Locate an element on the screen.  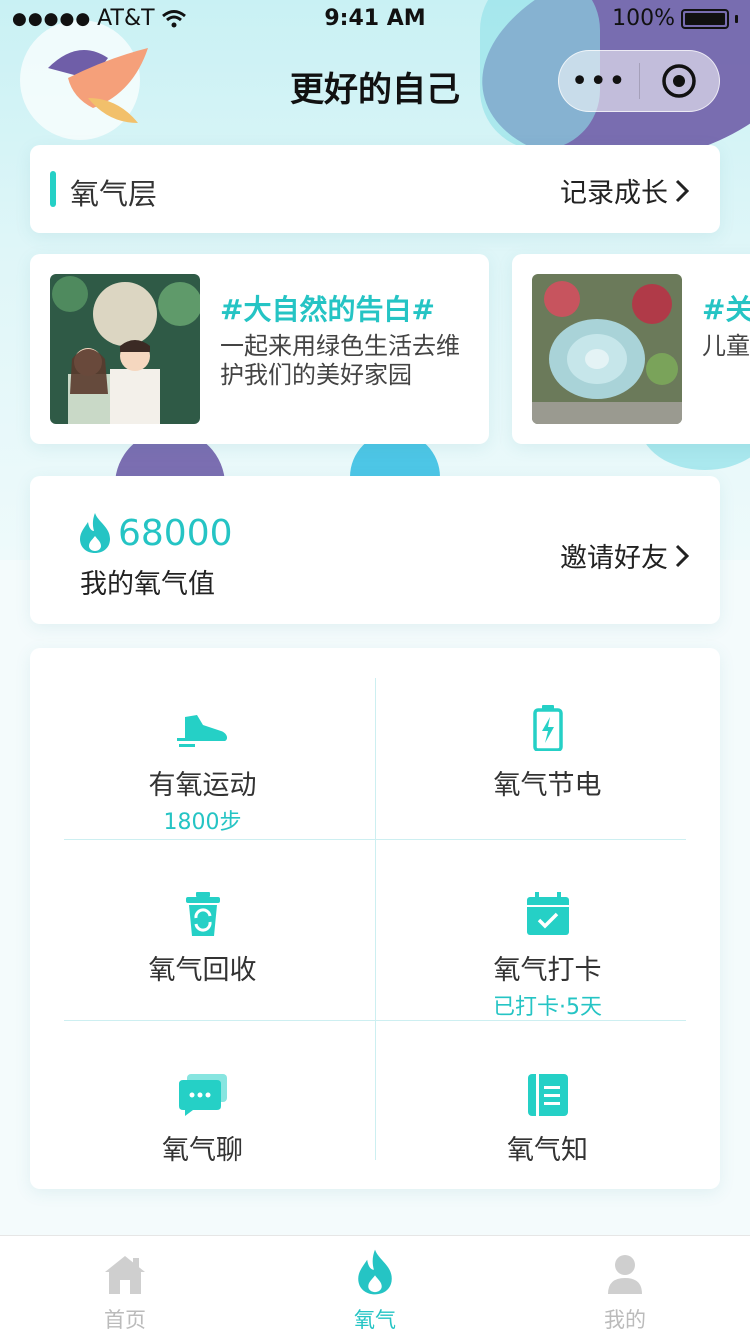
feature-aerobic-exercise: 有氧运动 1800步 is located at coordinates (202, 769).